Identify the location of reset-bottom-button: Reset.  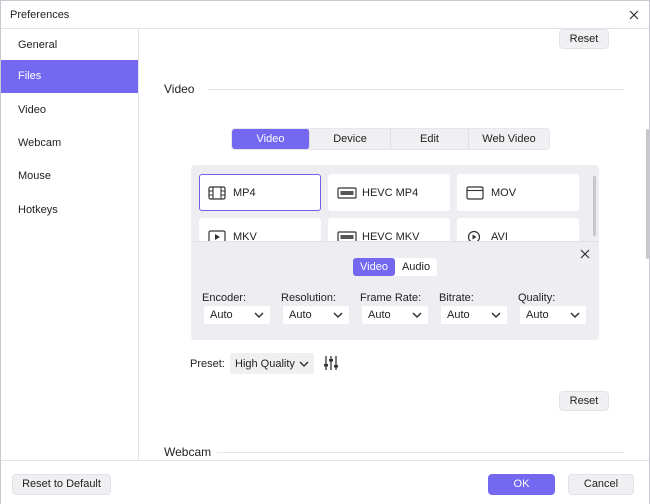
(584, 401).